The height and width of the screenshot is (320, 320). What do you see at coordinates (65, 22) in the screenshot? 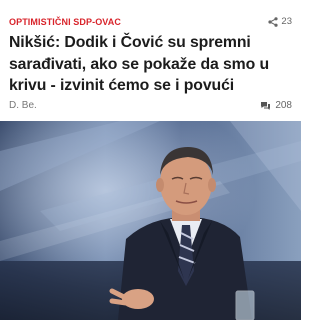
I see `category-label: OPTIMISTIČNI SDP-OVAC` at bounding box center [65, 22].